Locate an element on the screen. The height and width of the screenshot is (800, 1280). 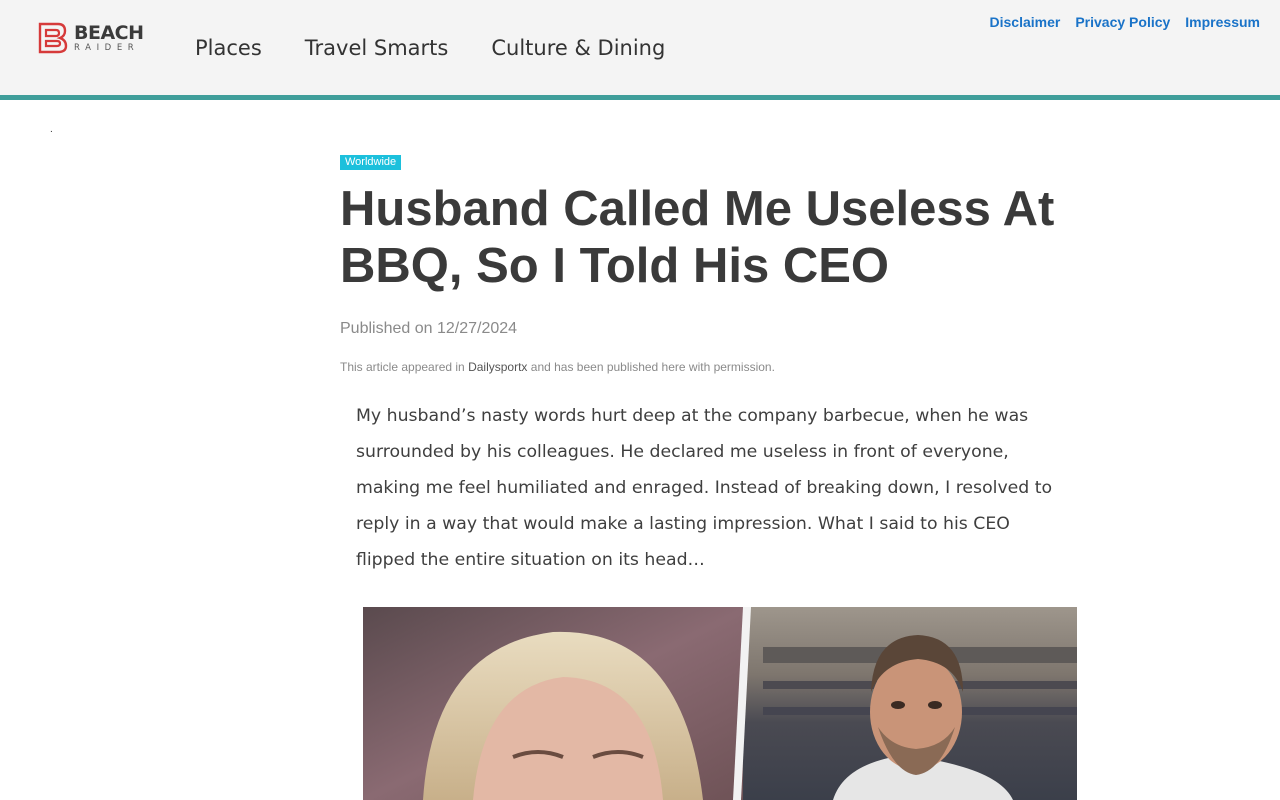
site-logo: BEACH RAIDER is located at coordinates (98, 38).